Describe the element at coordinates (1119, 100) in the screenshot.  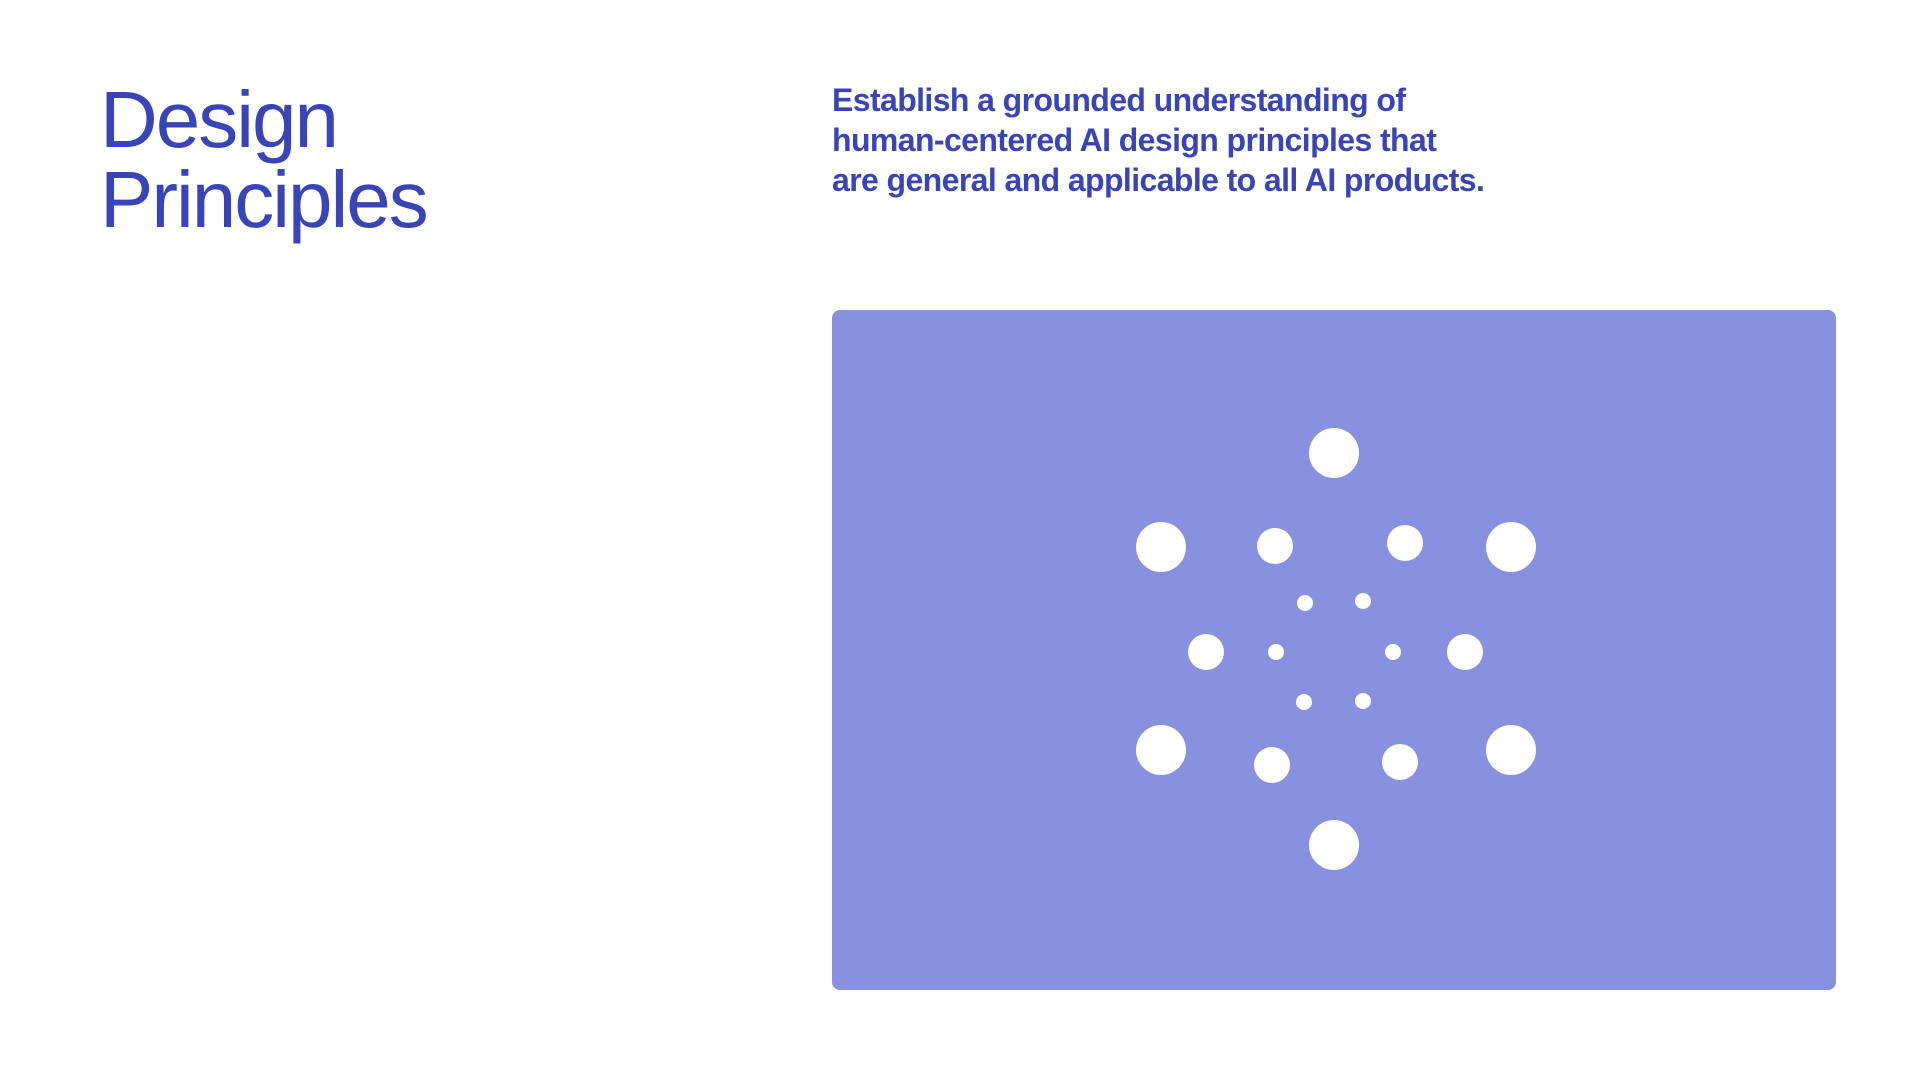
I see `intro-description-line-1: Establish a grounded understanding of` at that location.